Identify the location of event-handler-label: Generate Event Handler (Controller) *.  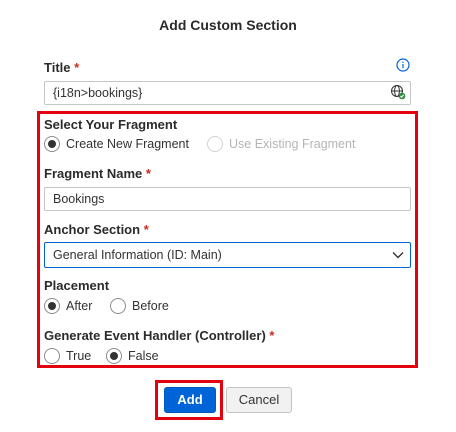
(159, 335).